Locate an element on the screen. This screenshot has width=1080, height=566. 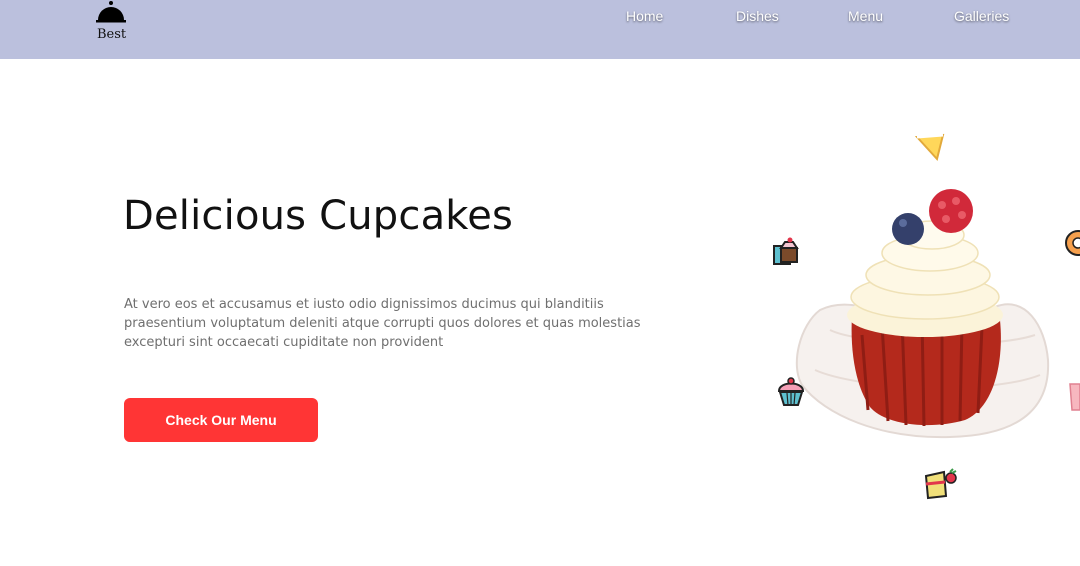
chocolate-cake-icon is located at coordinates (786, 251).